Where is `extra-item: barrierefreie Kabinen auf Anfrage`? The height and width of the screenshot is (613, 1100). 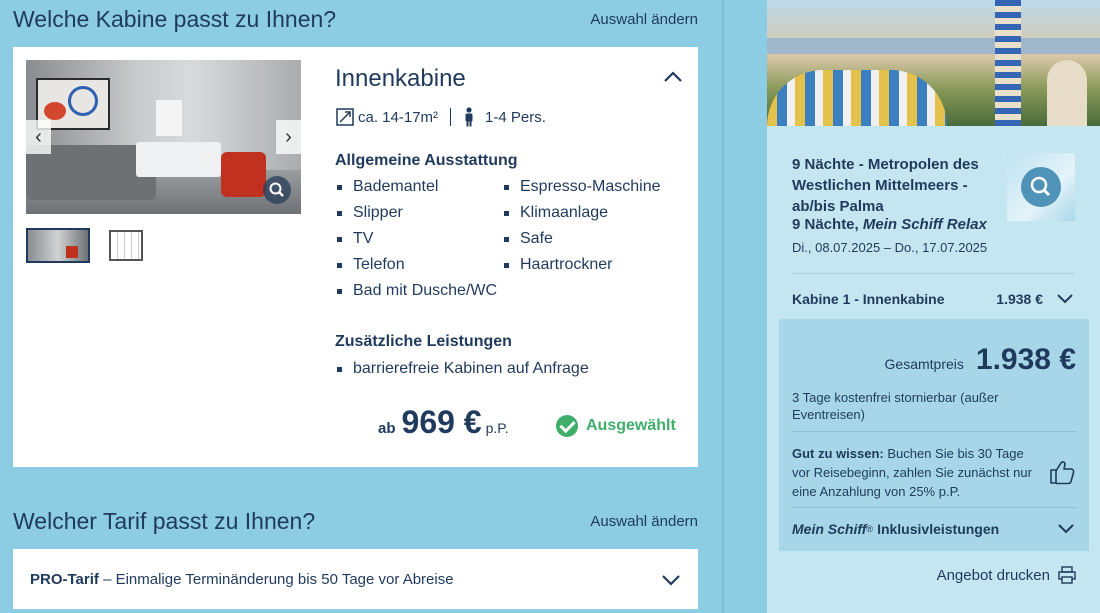 extra-item: barrierefreie Kabinen auf Anfrage is located at coordinates (462, 369).